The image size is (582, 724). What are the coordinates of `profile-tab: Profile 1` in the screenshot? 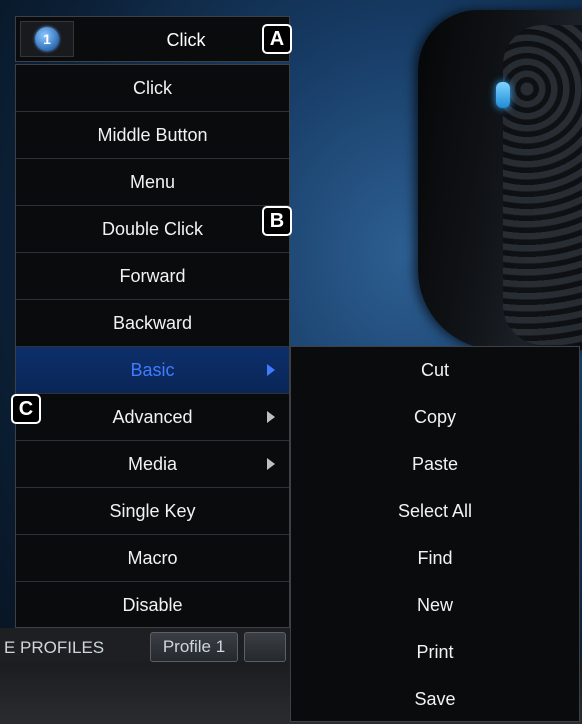 It's located at (194, 647).